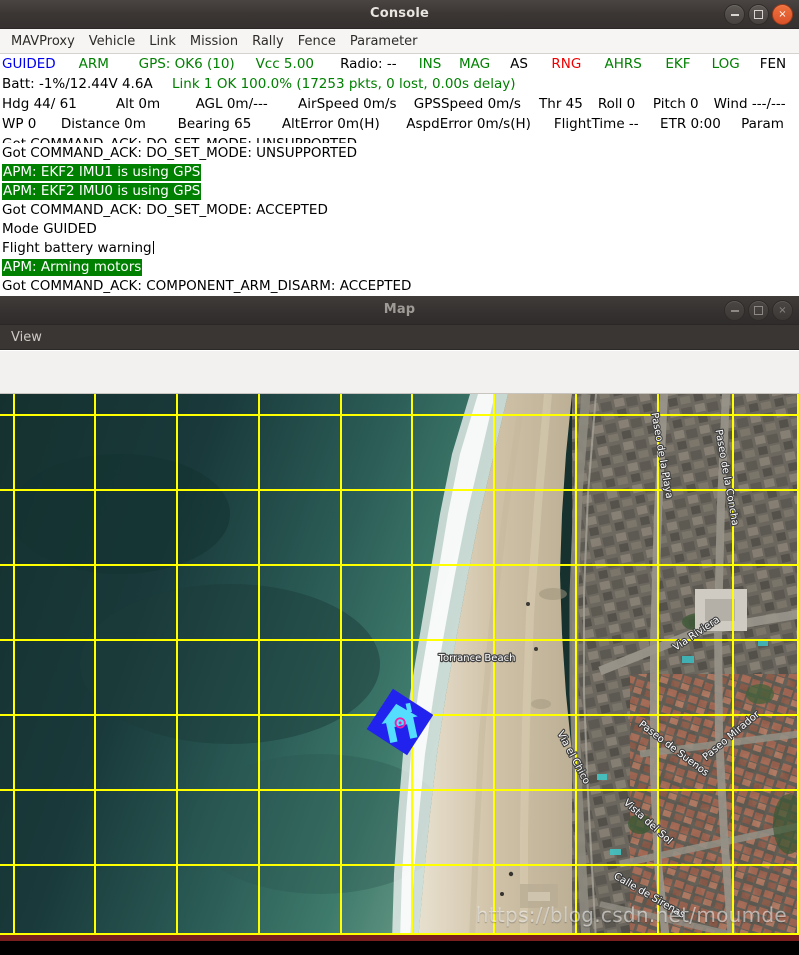 The image size is (799, 955). What do you see at coordinates (399, 337) in the screenshot?
I see `map-menubar: View` at bounding box center [399, 337].